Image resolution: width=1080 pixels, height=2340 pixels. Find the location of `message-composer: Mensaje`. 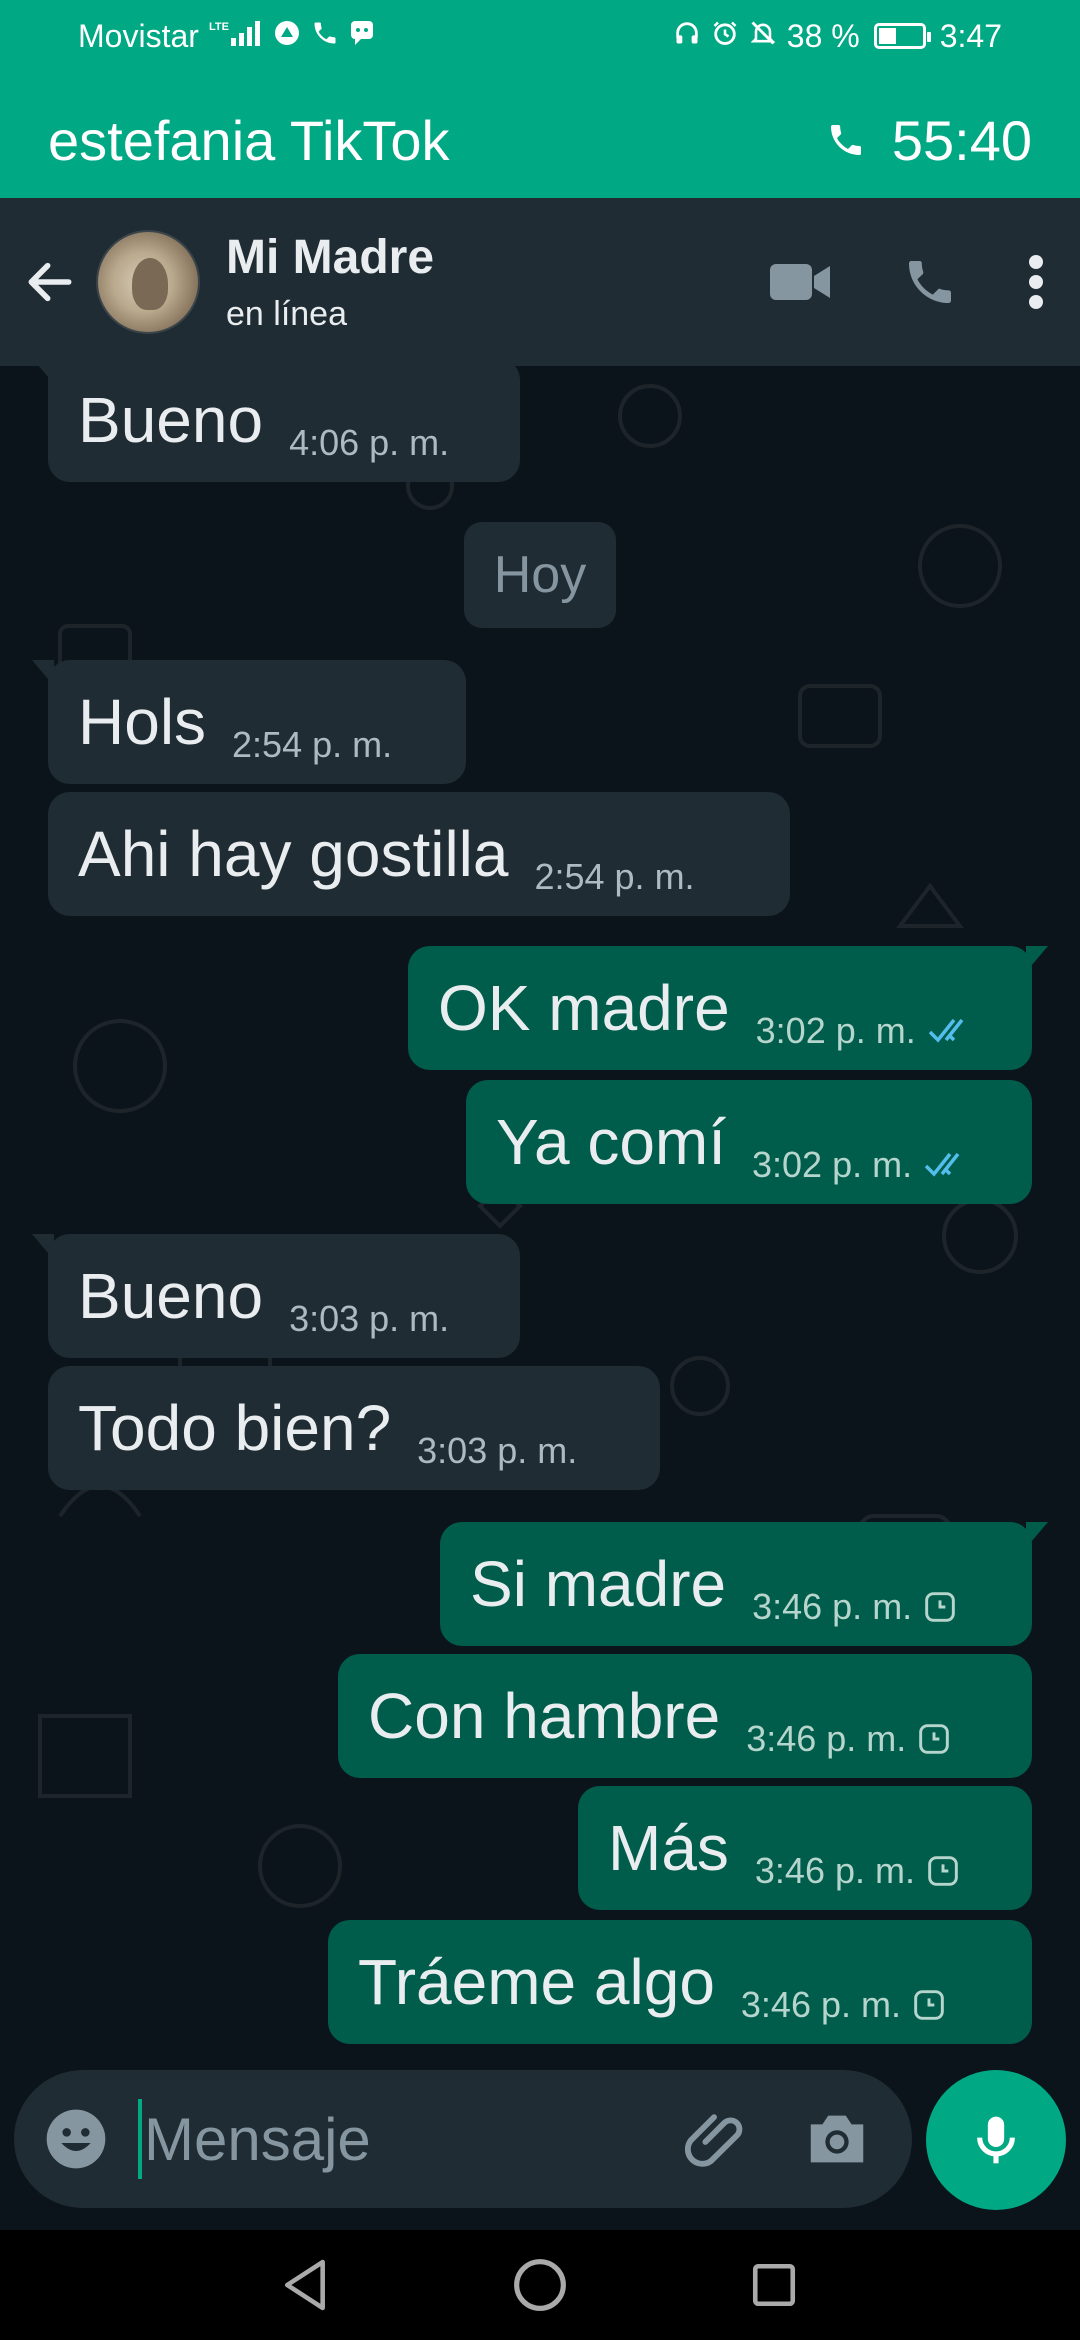

message-composer: Mensaje is located at coordinates (463, 2139).